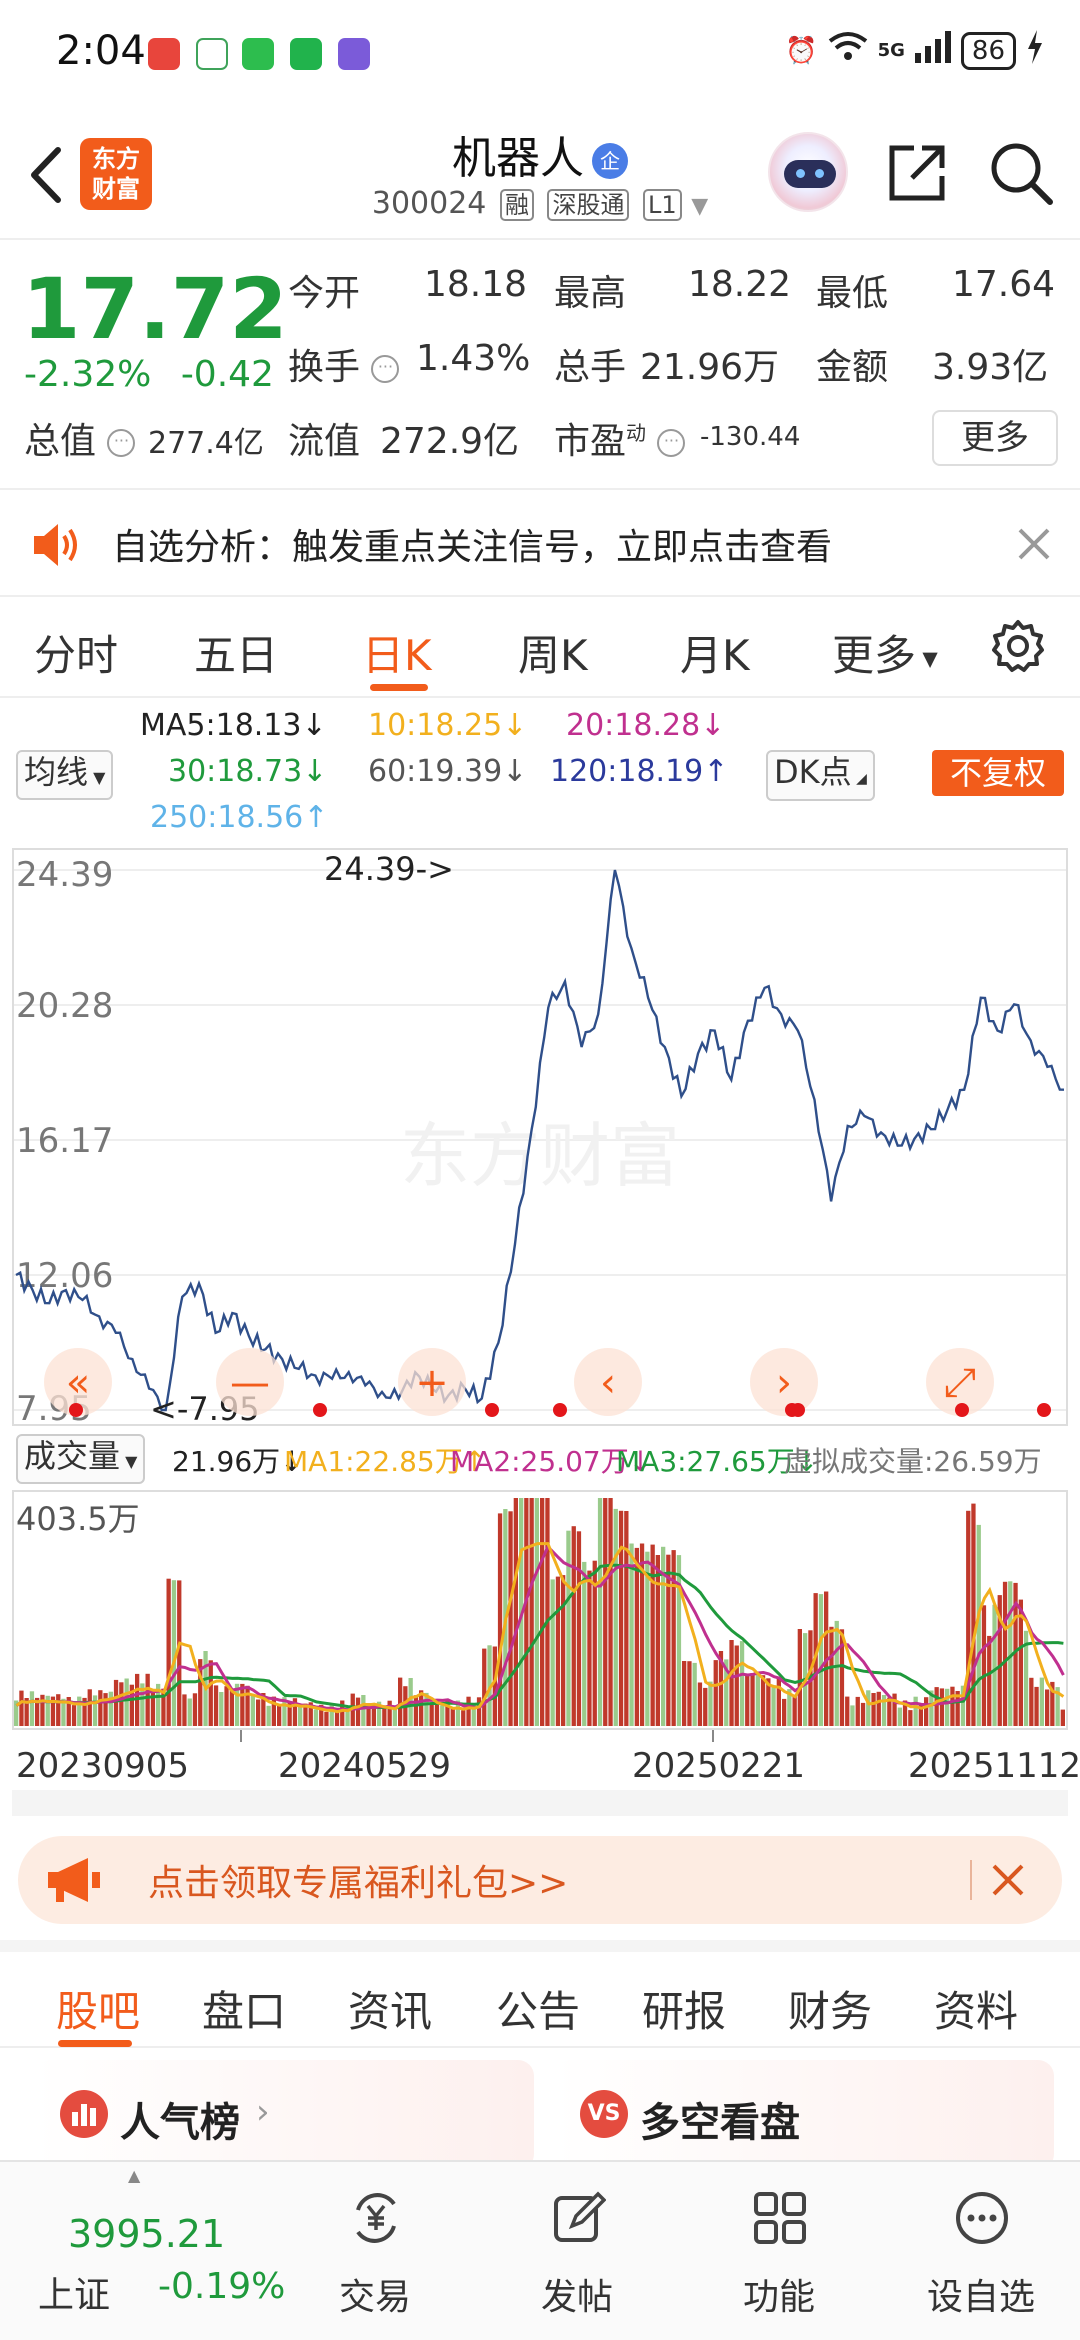 This screenshot has width=1080, height=2340. I want to click on no-adjust-button: 不复权, so click(998, 773).